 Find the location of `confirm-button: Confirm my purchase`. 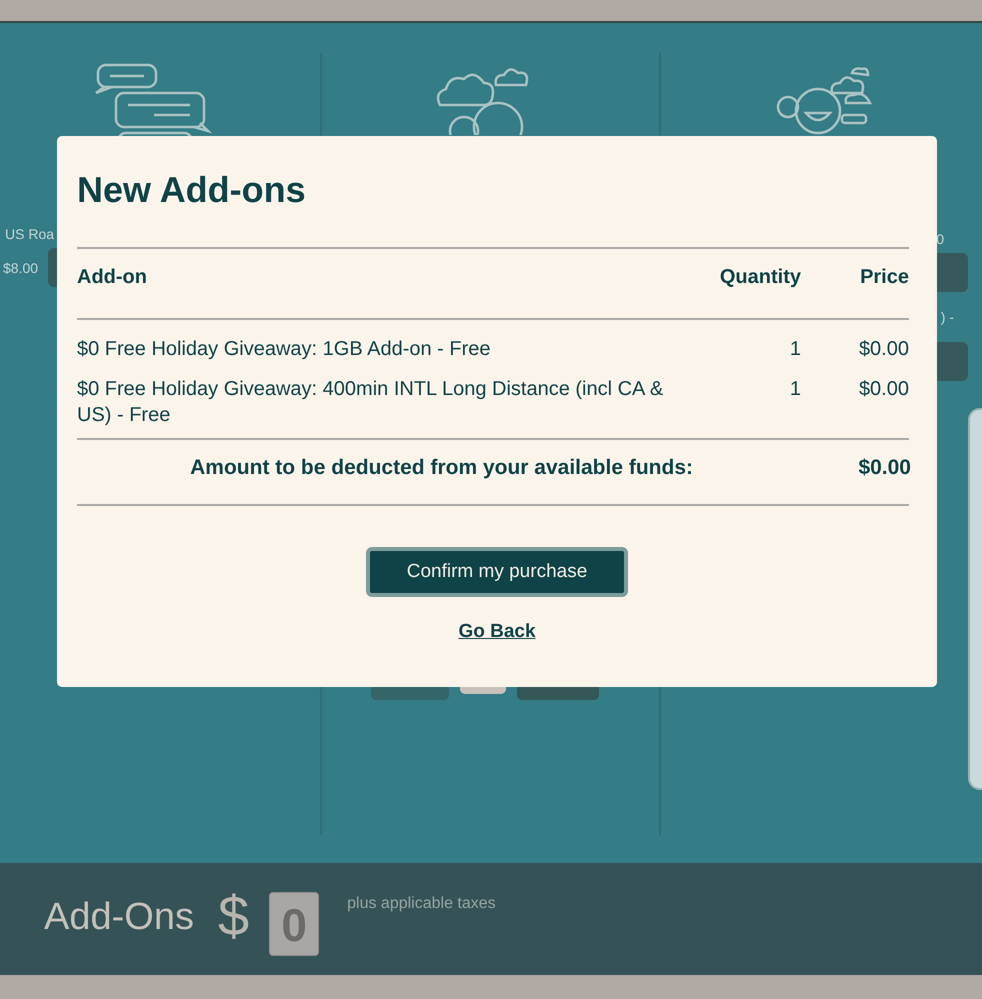

confirm-button: Confirm my purchase is located at coordinates (497, 572).